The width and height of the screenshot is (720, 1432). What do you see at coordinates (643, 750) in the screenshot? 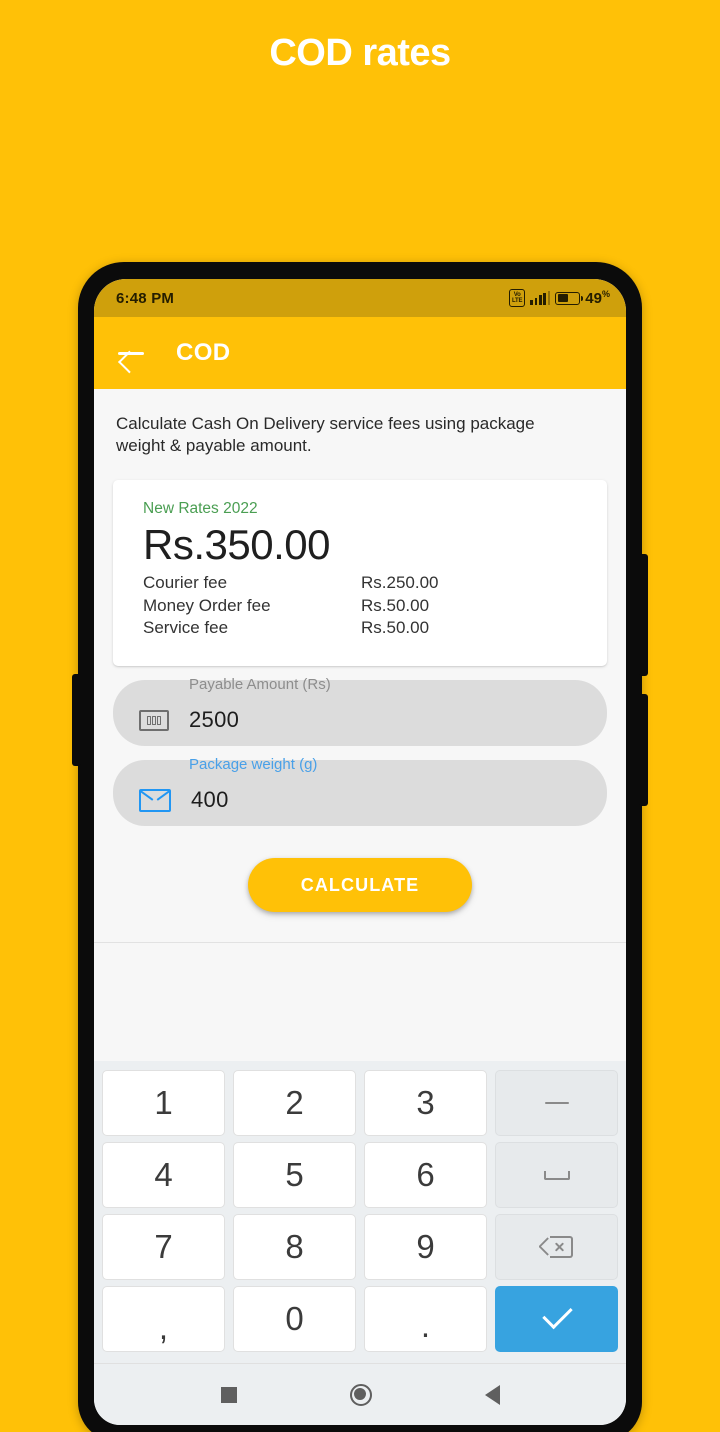
I see `volume-down-button` at bounding box center [643, 750].